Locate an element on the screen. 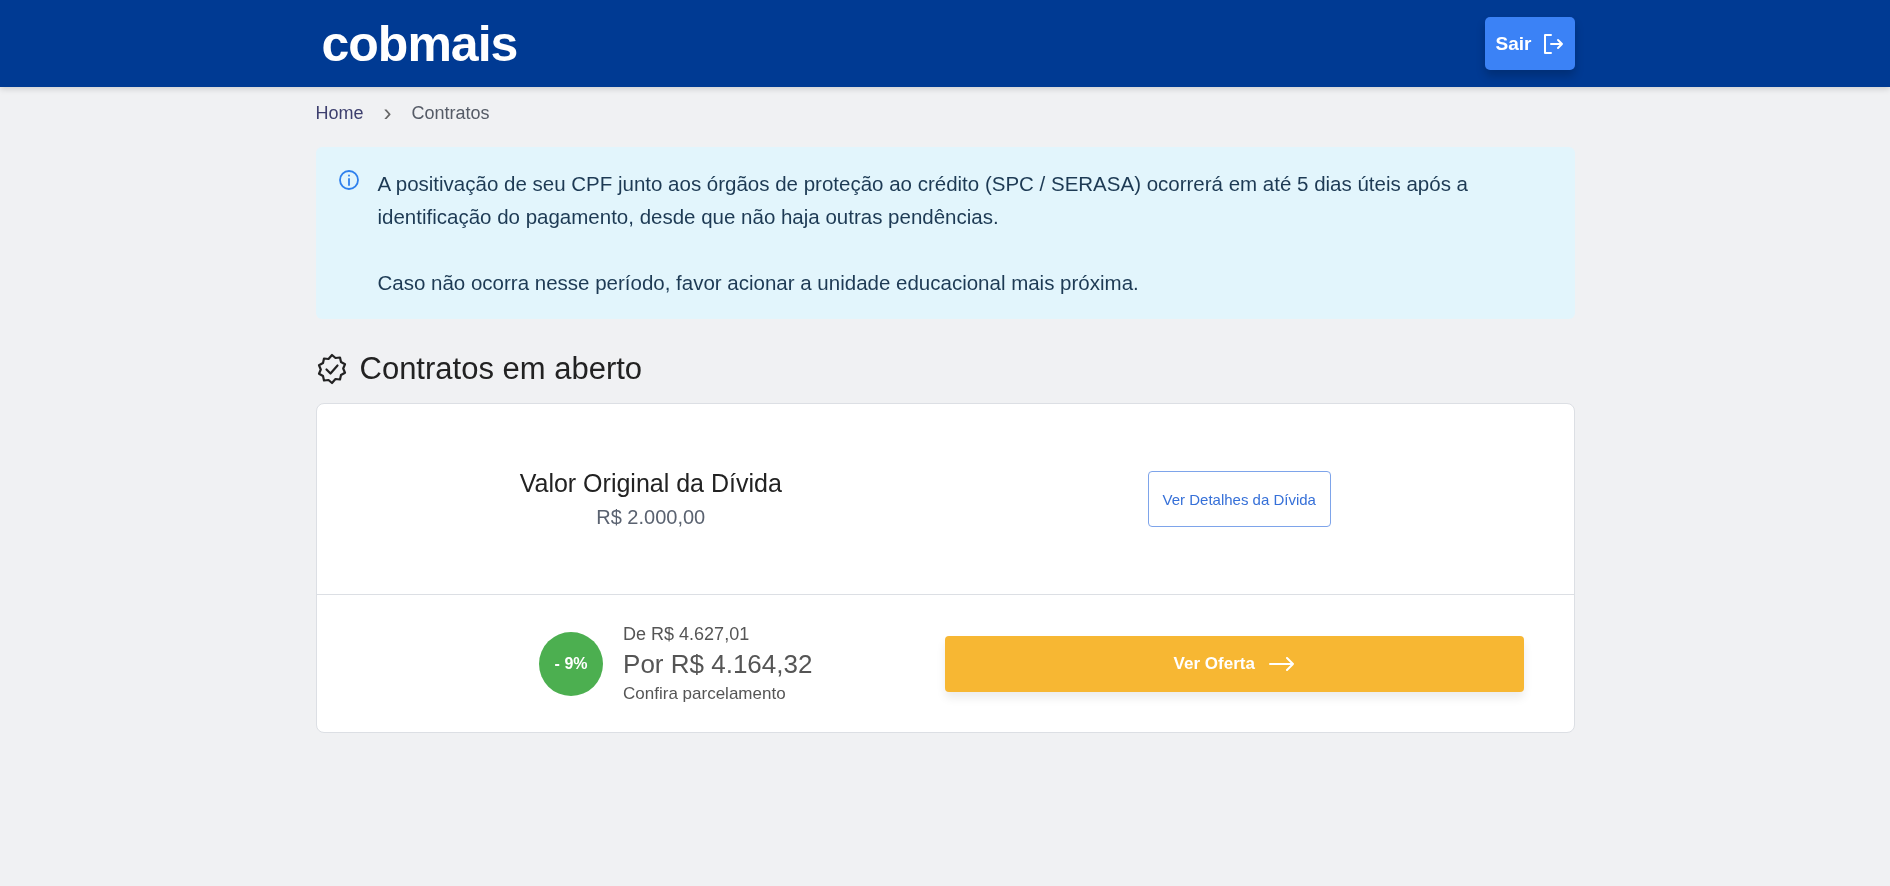  details-button: Ver Detalhes da Dívida is located at coordinates (1239, 499).